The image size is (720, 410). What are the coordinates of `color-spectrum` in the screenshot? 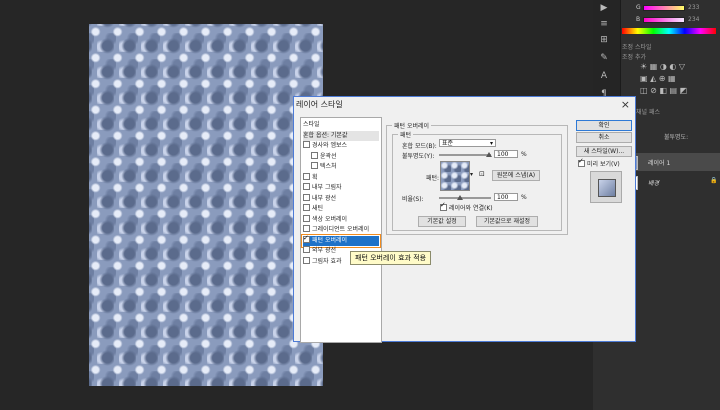 It's located at (669, 31).